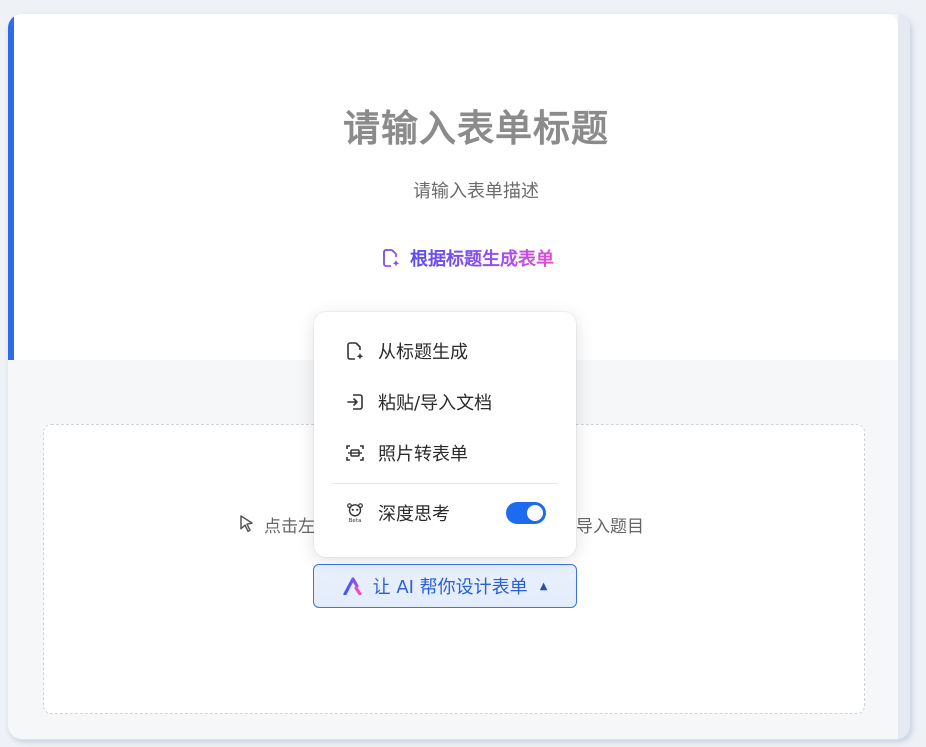 Image resolution: width=926 pixels, height=747 pixels. I want to click on drop-hint-right: 导入题目, so click(610, 524).